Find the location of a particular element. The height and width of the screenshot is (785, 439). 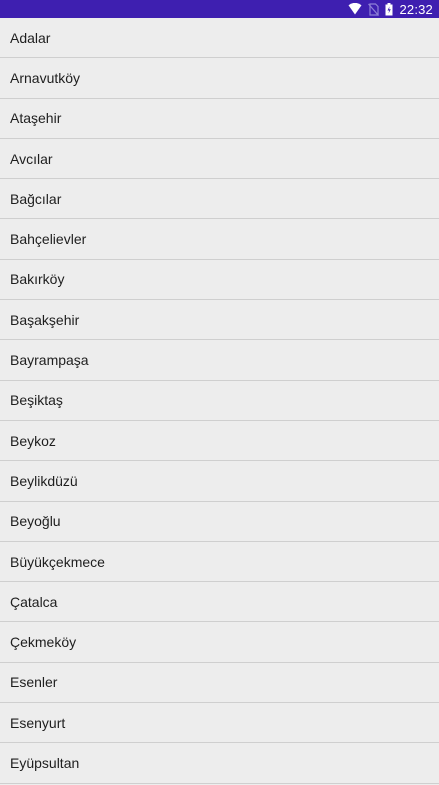

list-item: Beşiktaş is located at coordinates (219, 400).